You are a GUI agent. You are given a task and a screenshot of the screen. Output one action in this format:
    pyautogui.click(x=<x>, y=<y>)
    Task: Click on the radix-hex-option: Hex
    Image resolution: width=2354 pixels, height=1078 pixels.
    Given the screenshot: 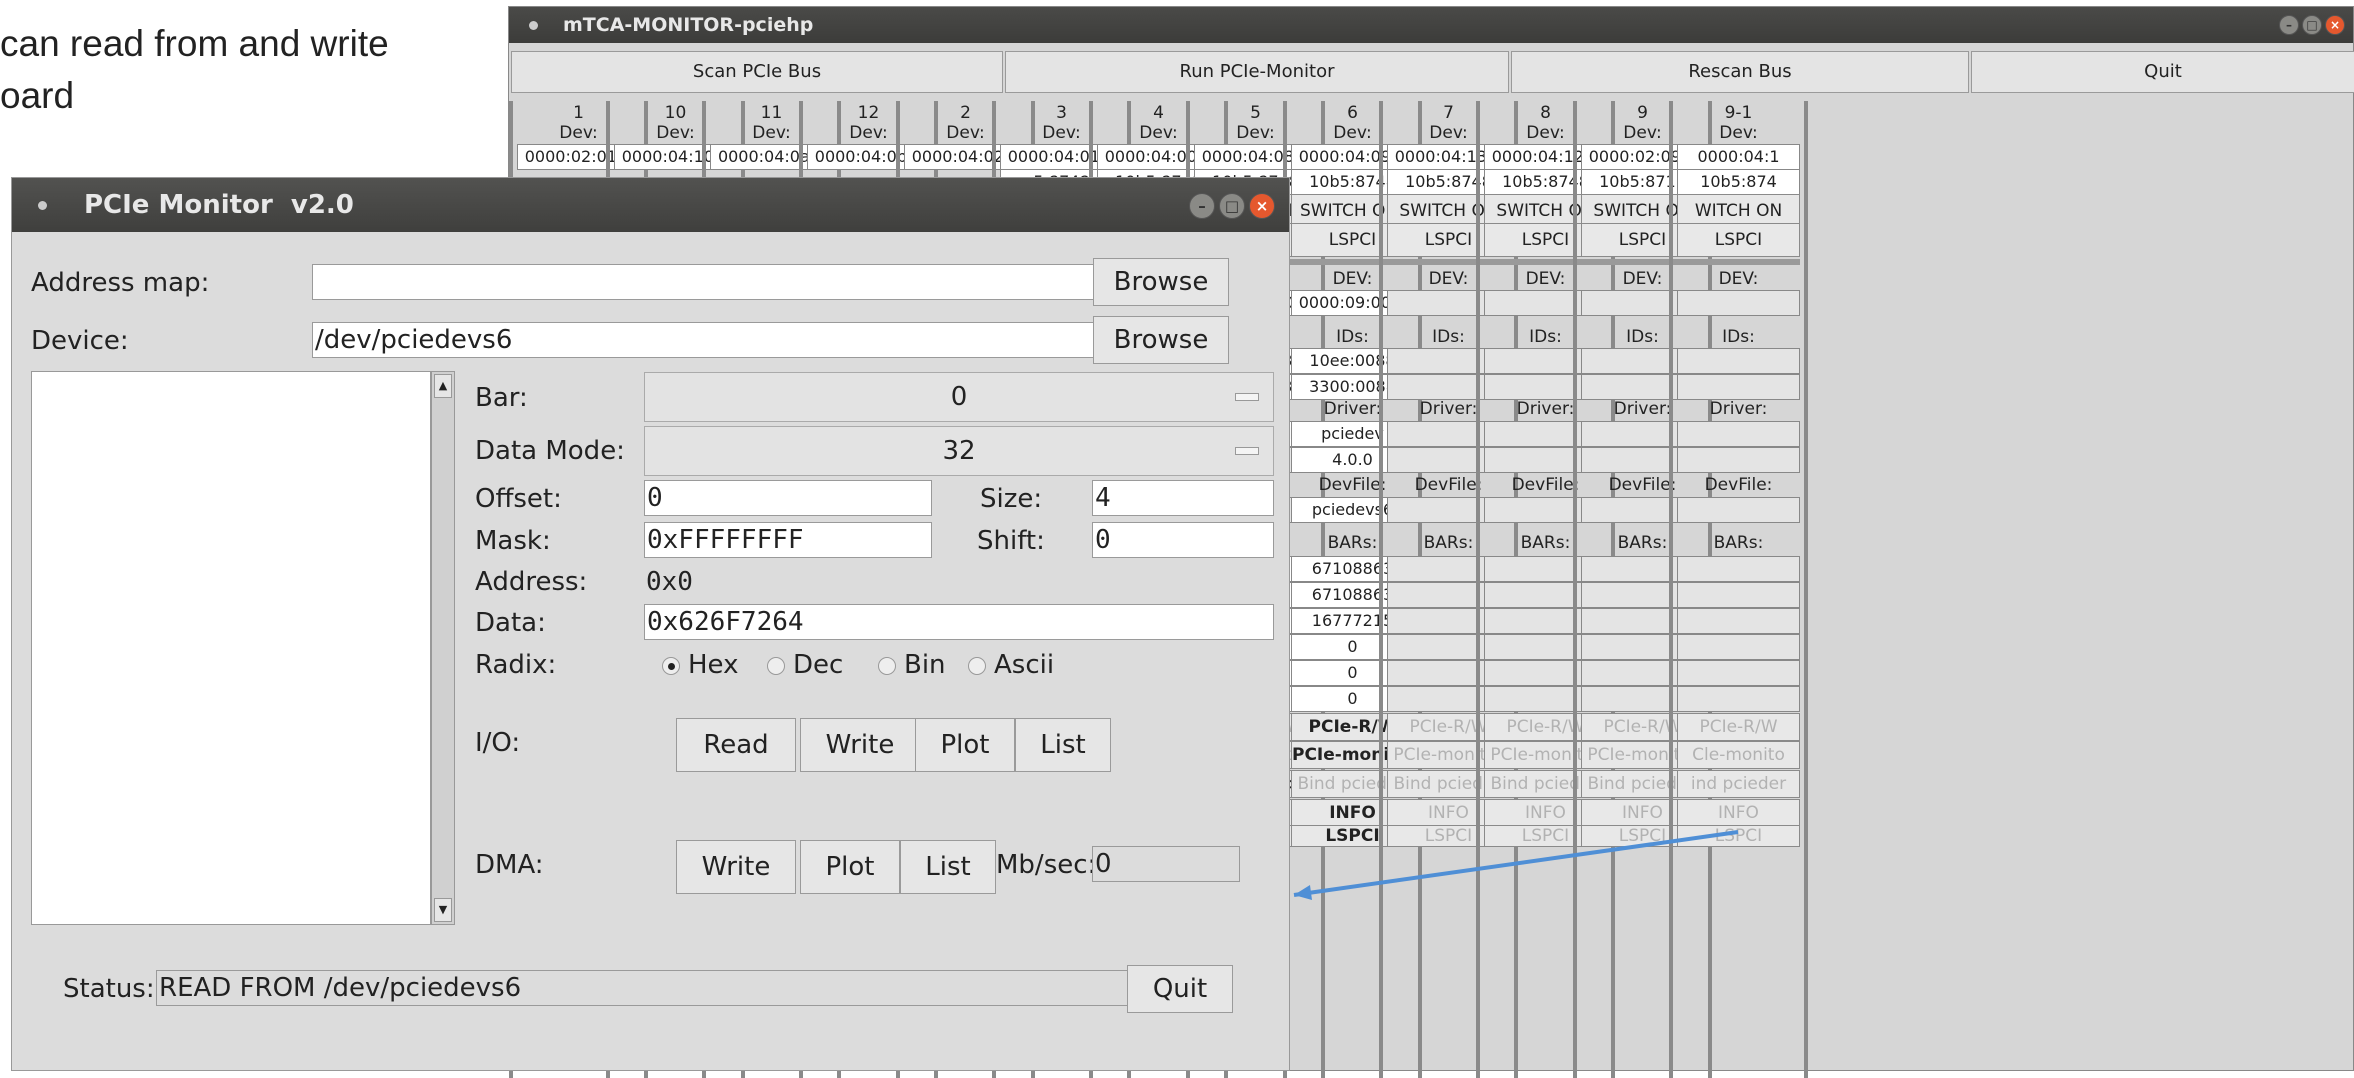 What is the action you would take?
    pyautogui.click(x=700, y=665)
    